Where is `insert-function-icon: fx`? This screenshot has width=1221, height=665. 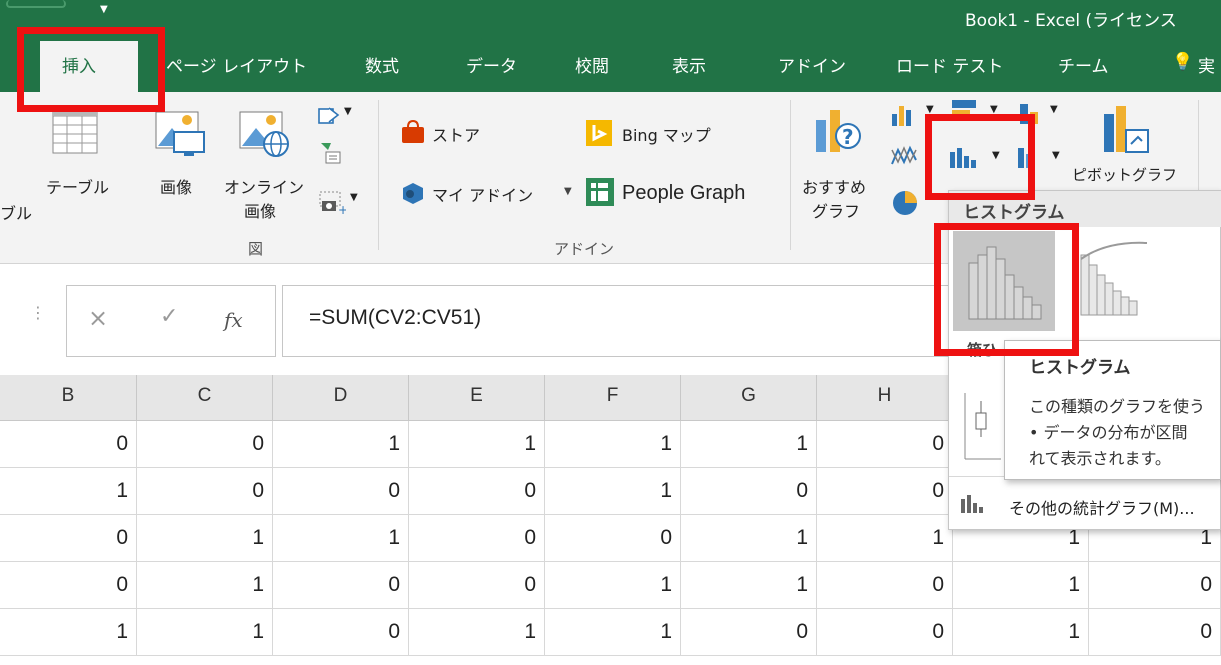 insert-function-icon: fx is located at coordinates (233, 320).